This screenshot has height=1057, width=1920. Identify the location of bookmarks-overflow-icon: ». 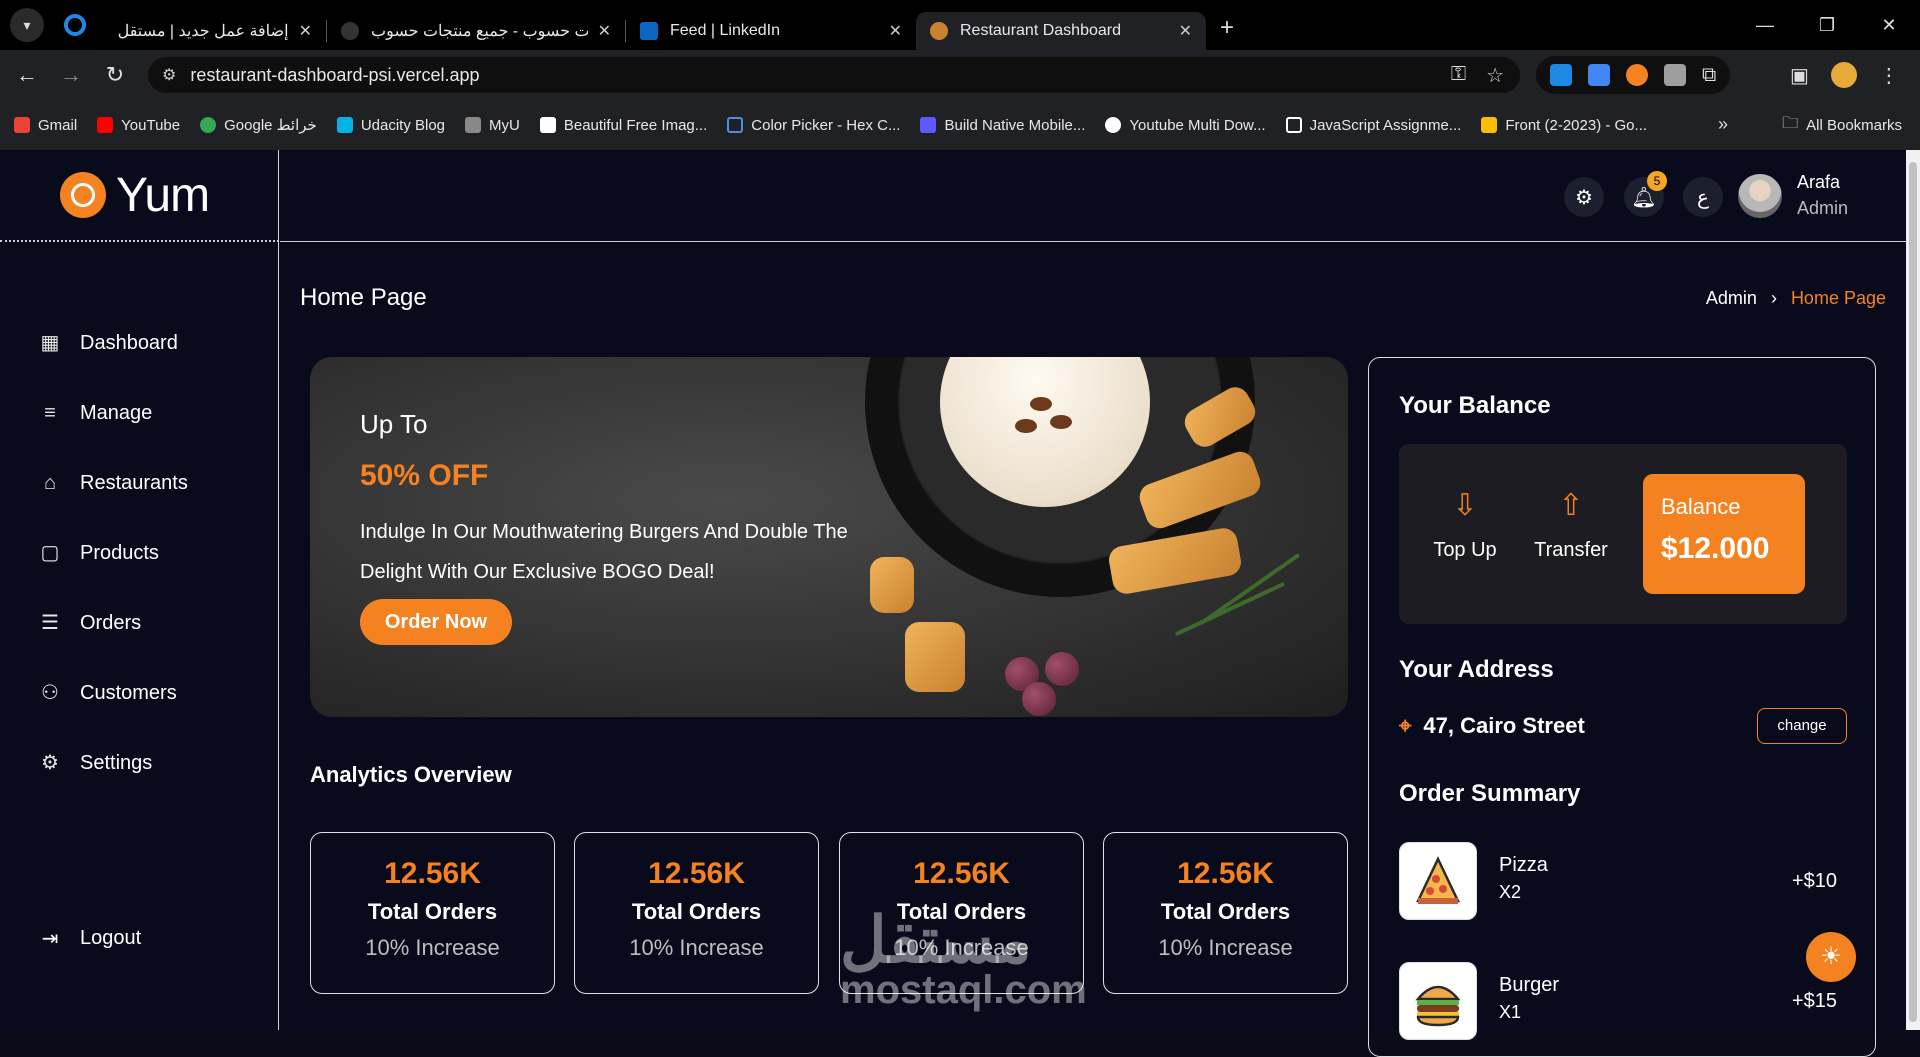
(1723, 124).